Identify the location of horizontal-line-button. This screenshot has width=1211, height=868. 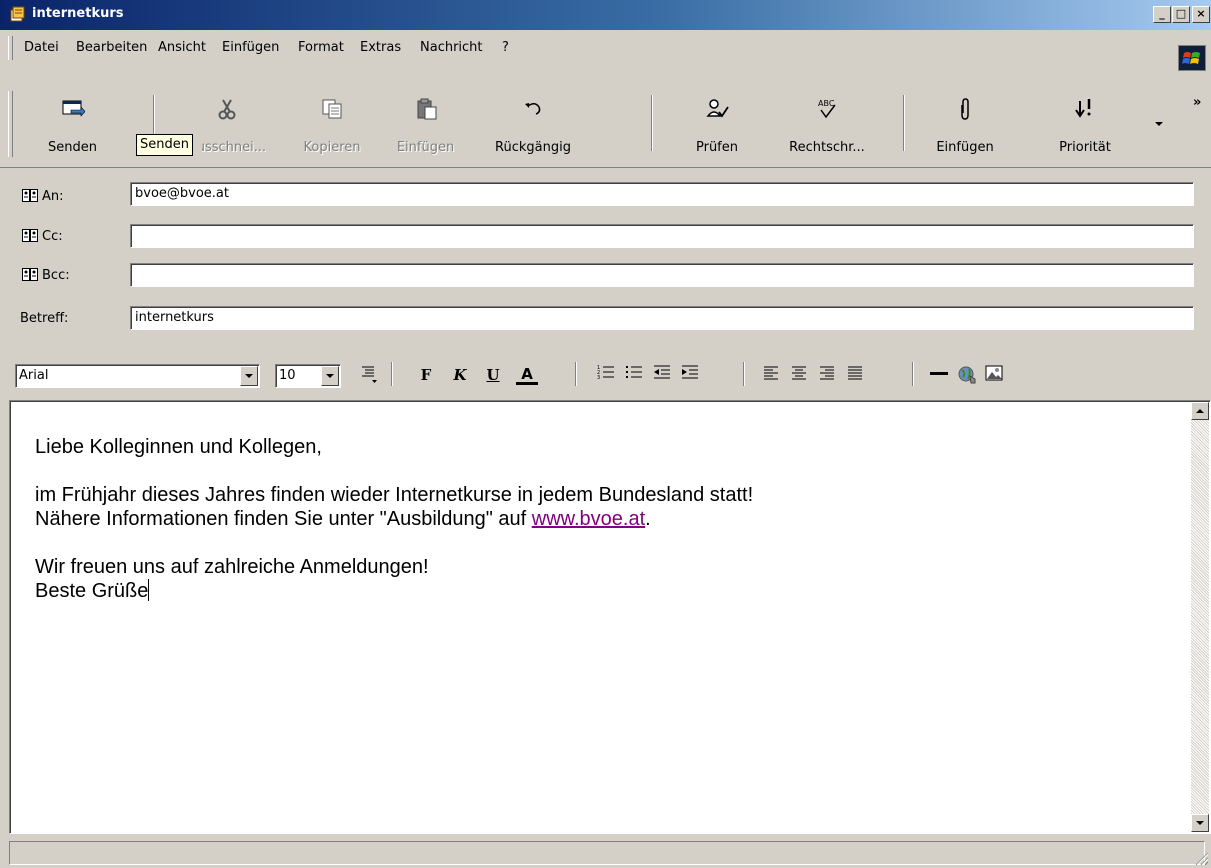
(939, 375).